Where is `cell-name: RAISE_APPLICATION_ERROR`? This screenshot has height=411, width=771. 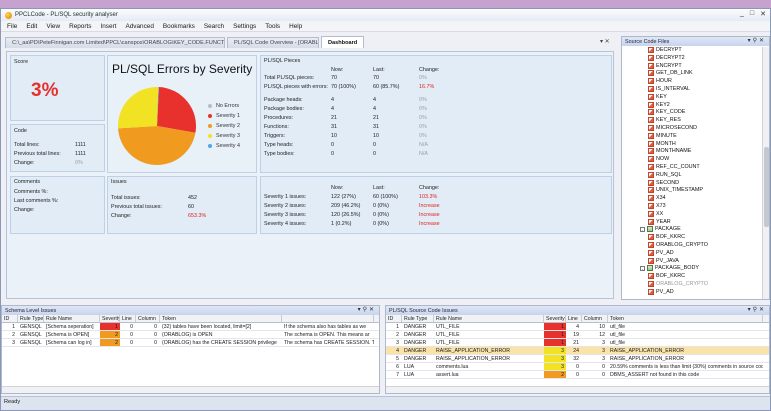
cell-name: RAISE_APPLICATION_ERROR is located at coordinates (473, 359).